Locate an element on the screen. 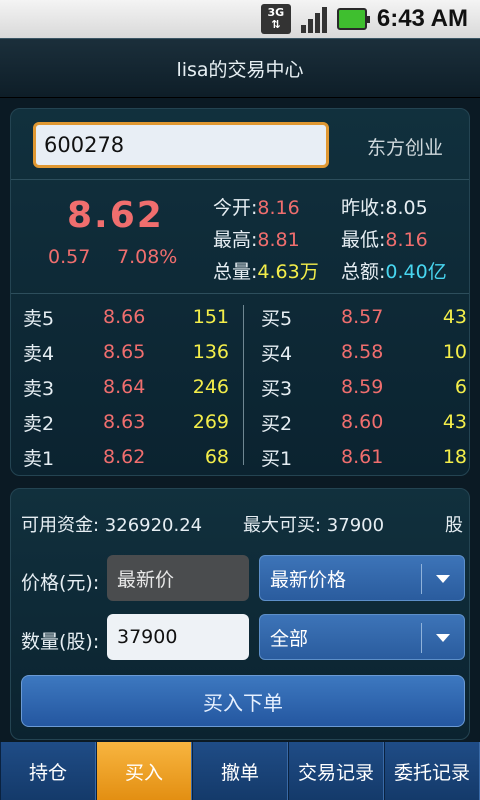 The width and height of the screenshot is (480, 800). bid-row-5: 买5 8.57 43 is located at coordinates (364, 318).